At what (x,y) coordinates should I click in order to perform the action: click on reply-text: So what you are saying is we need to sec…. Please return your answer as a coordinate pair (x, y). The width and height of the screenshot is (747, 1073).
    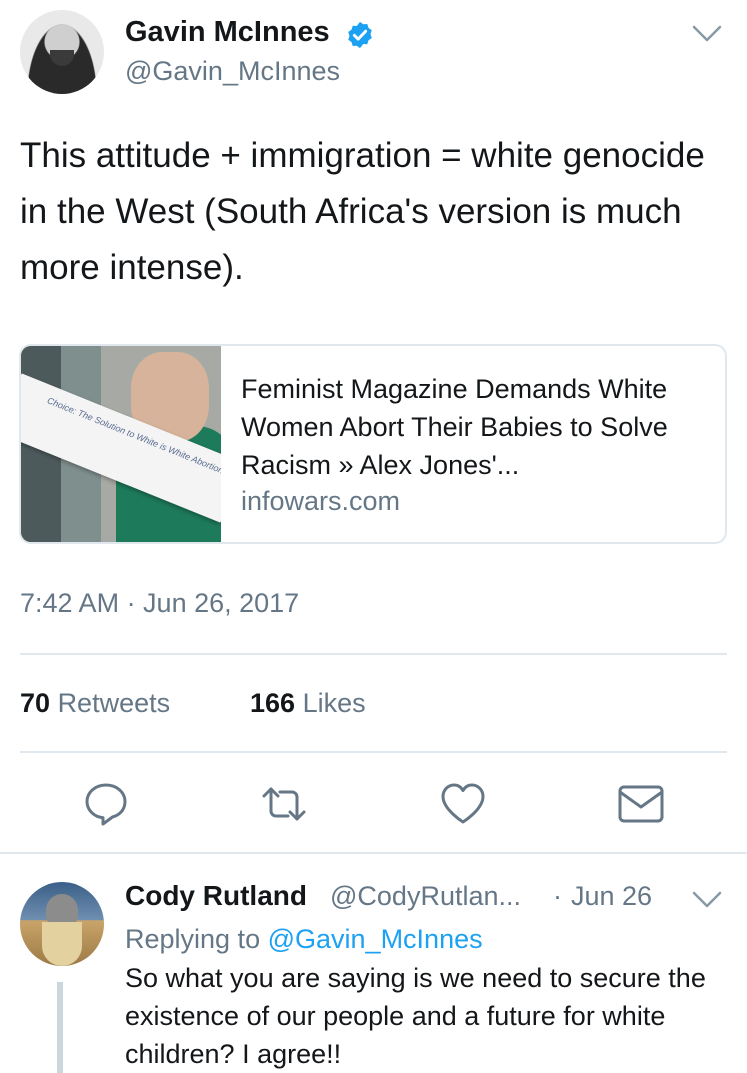
    Looking at the image, I should click on (415, 1016).